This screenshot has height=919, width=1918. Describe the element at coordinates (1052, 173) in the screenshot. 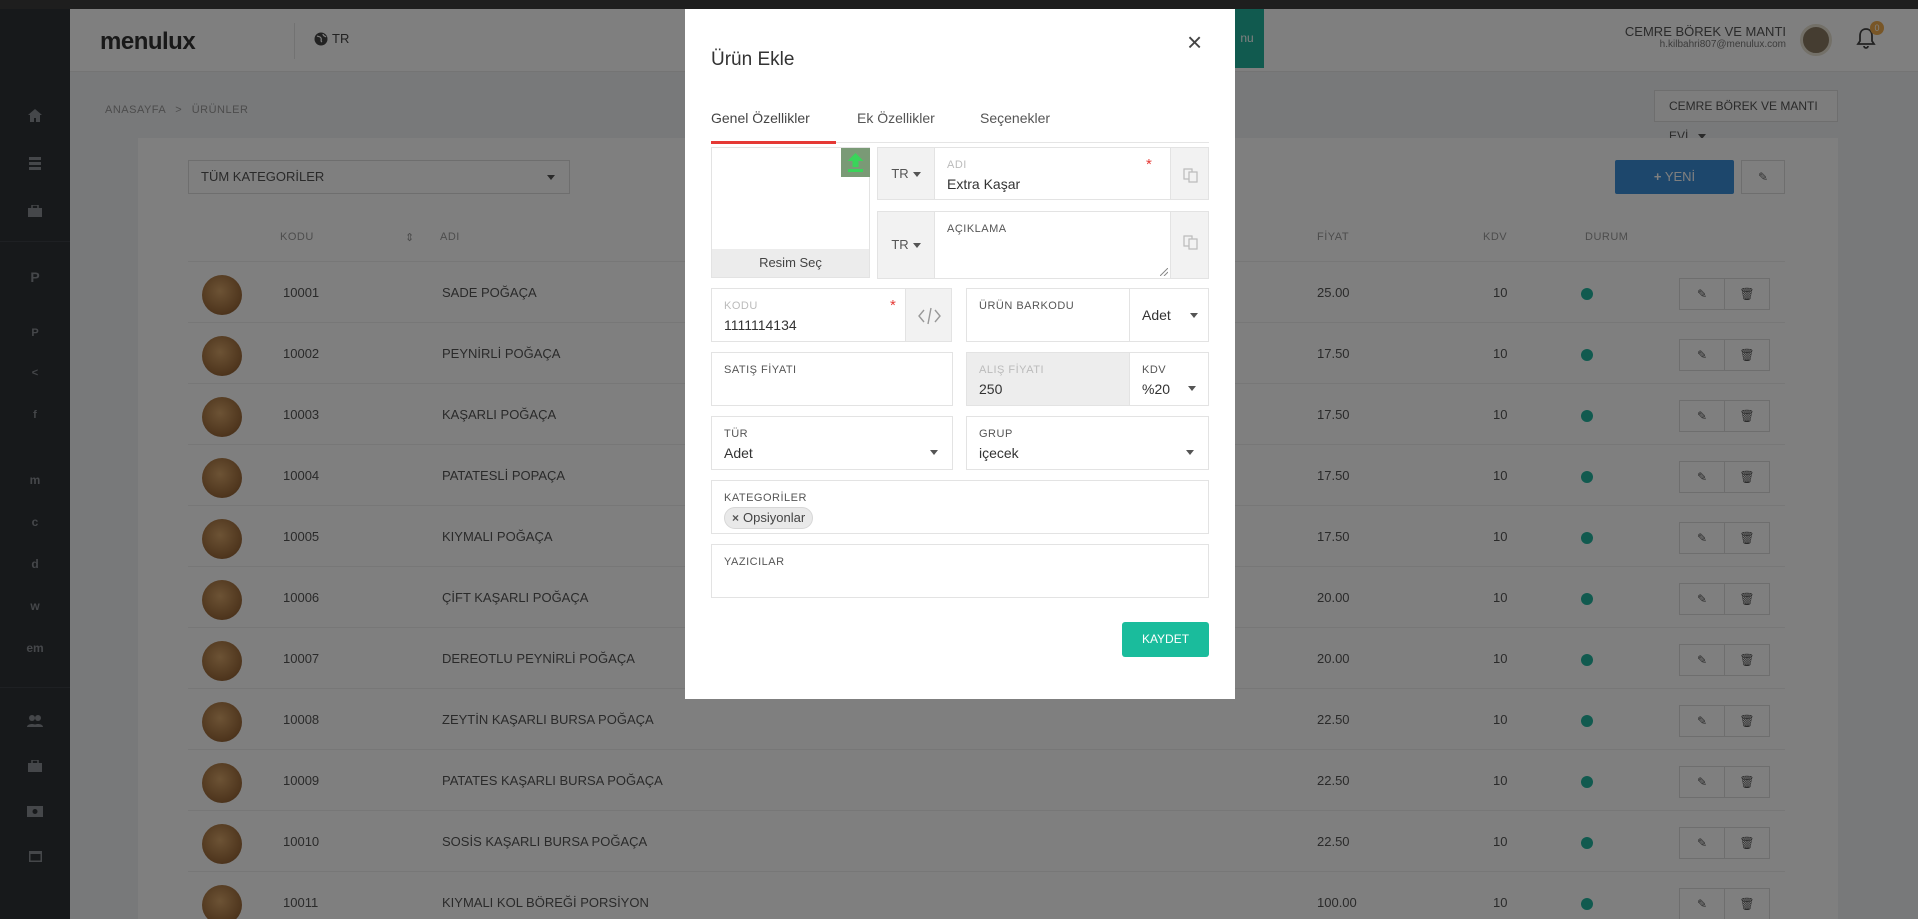

I see `name-field: ADI * Extra Kaşar` at that location.